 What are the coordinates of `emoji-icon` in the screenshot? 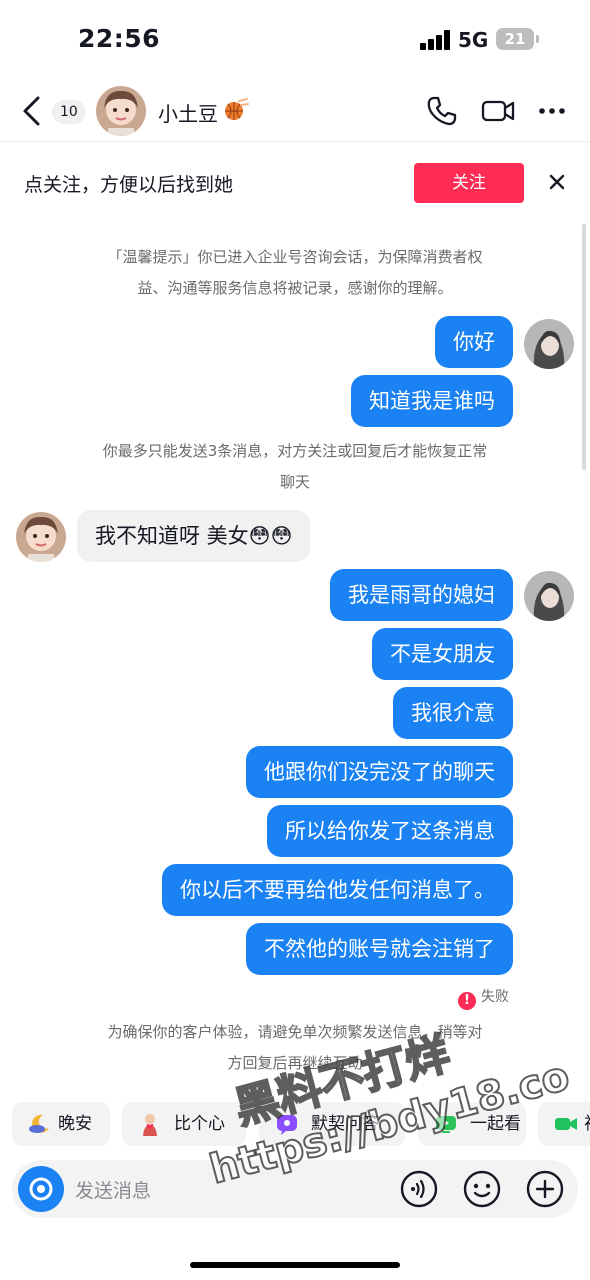 It's located at (482, 1189).